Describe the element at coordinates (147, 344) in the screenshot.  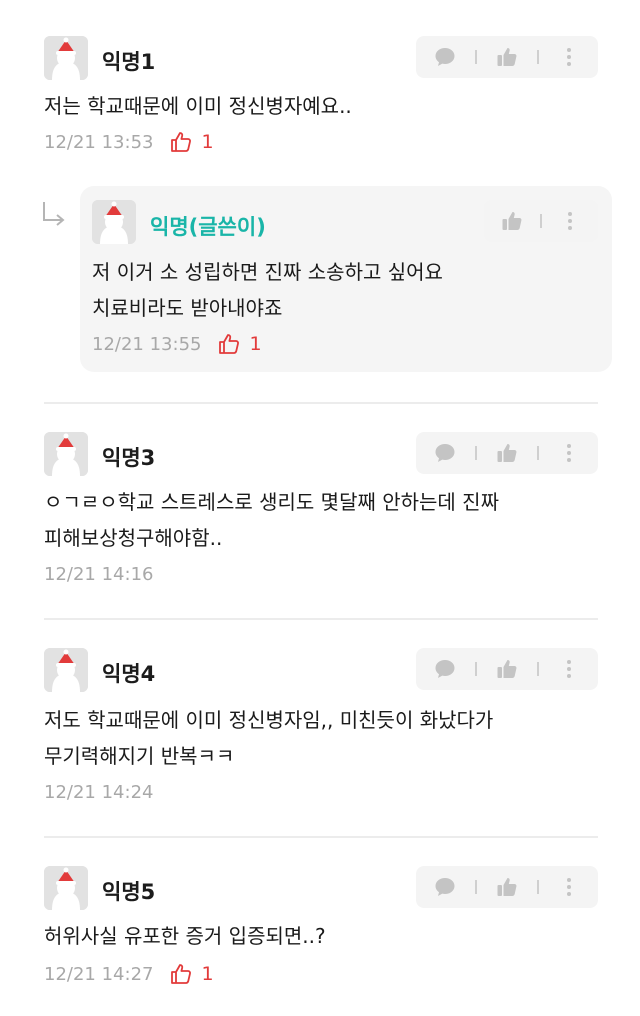
I see `comment-timestamp: 12/21 13:55` at that location.